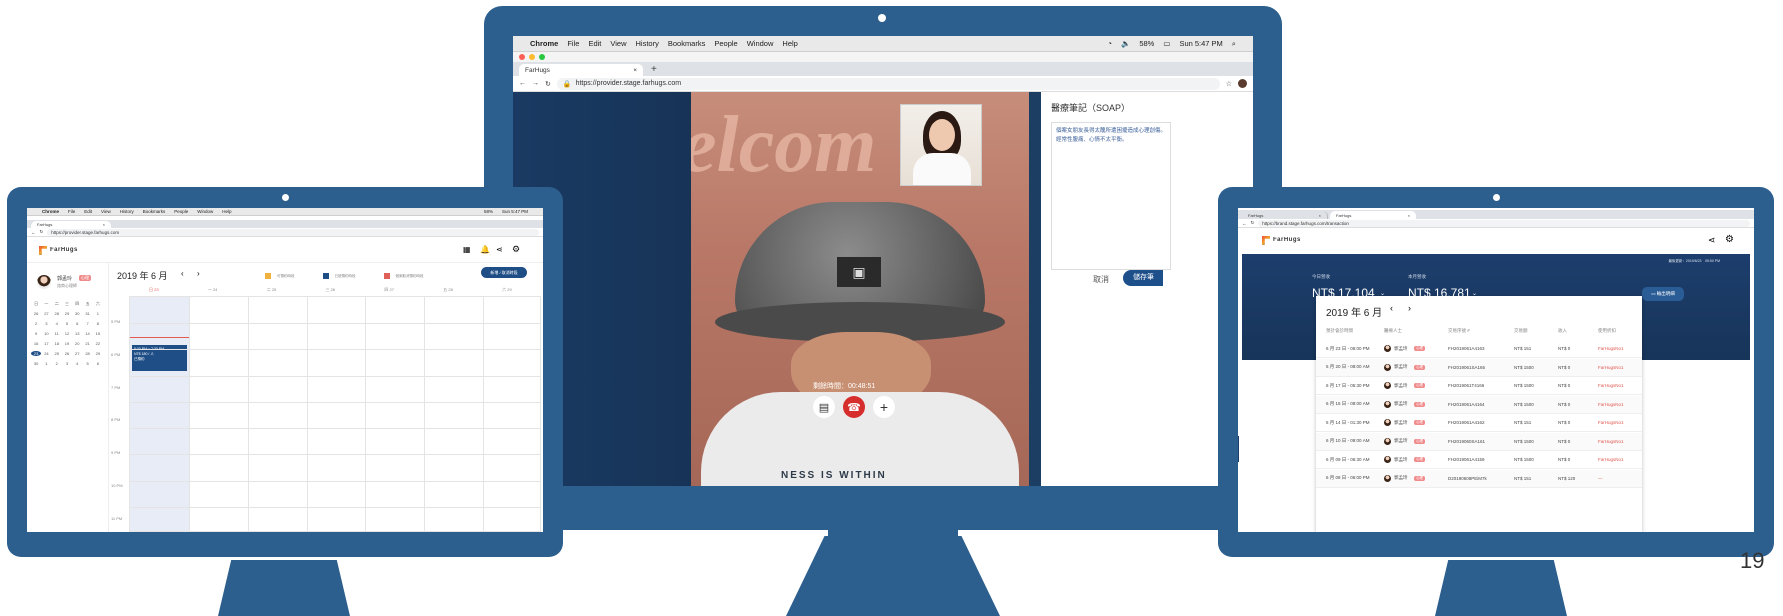 This screenshot has width=1783, height=616. Describe the element at coordinates (854, 407) in the screenshot. I see `hangup-button: ☎` at that location.